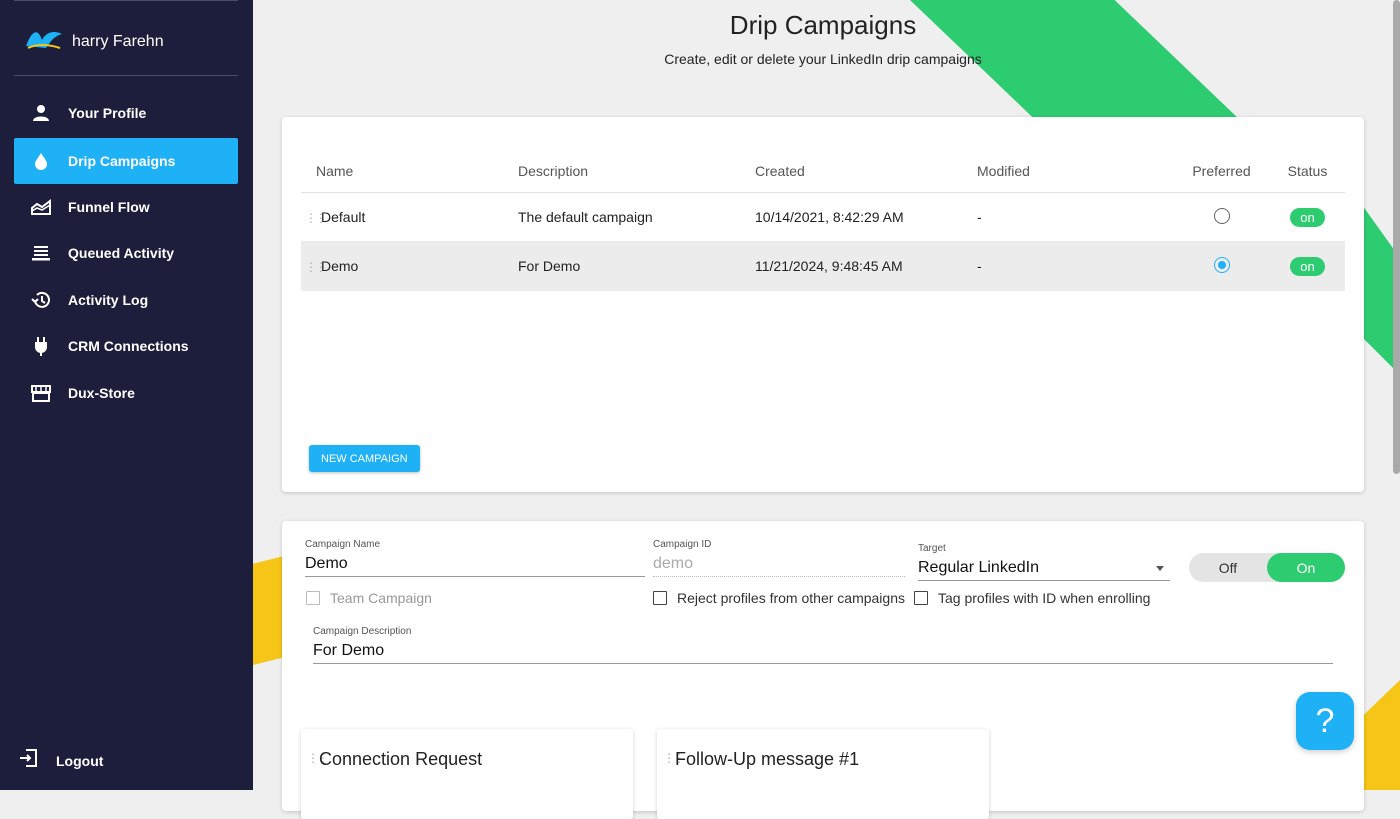  I want to click on sidebar-item-crm-connections: CRM Connections, so click(126, 346).